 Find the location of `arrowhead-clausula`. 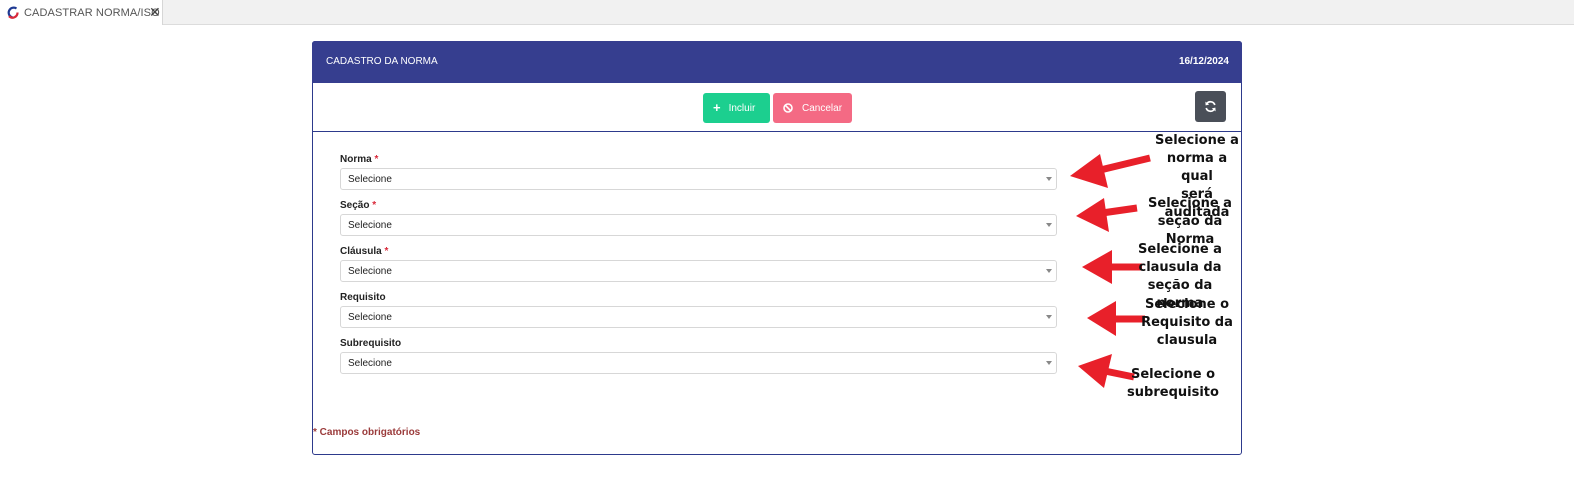

arrowhead-clausula is located at coordinates (1097, 267).